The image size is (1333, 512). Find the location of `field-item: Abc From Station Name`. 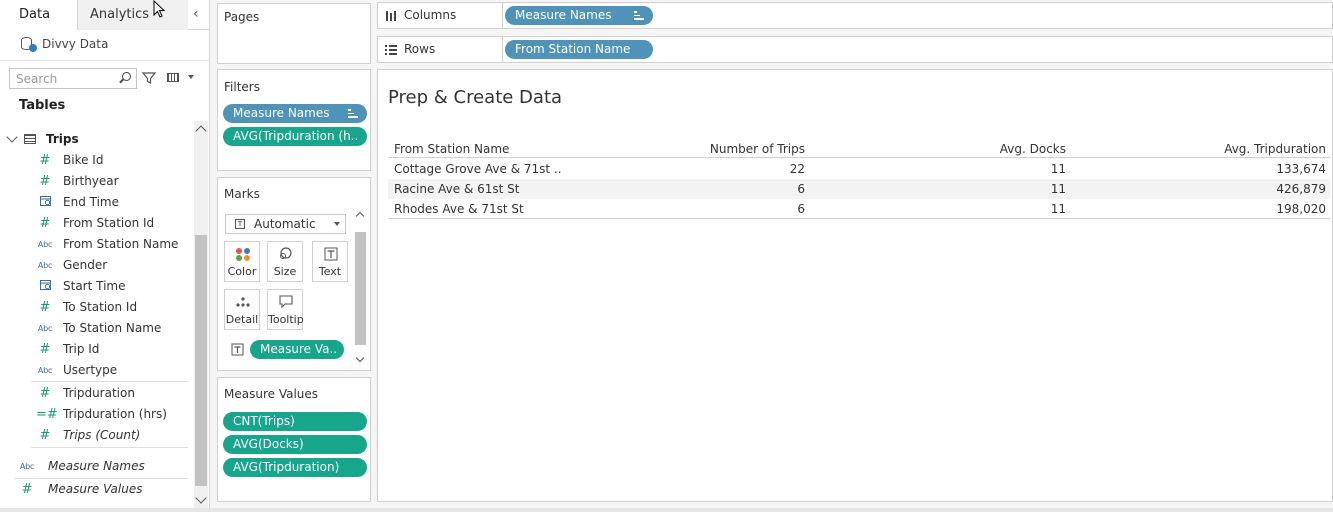

field-item: Abc From Station Name is located at coordinates (94, 244).